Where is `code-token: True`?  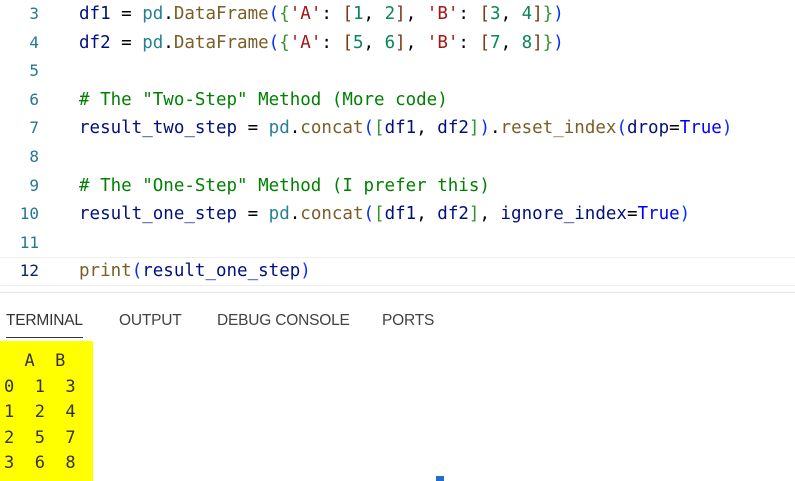
code-token: True is located at coordinates (658, 214).